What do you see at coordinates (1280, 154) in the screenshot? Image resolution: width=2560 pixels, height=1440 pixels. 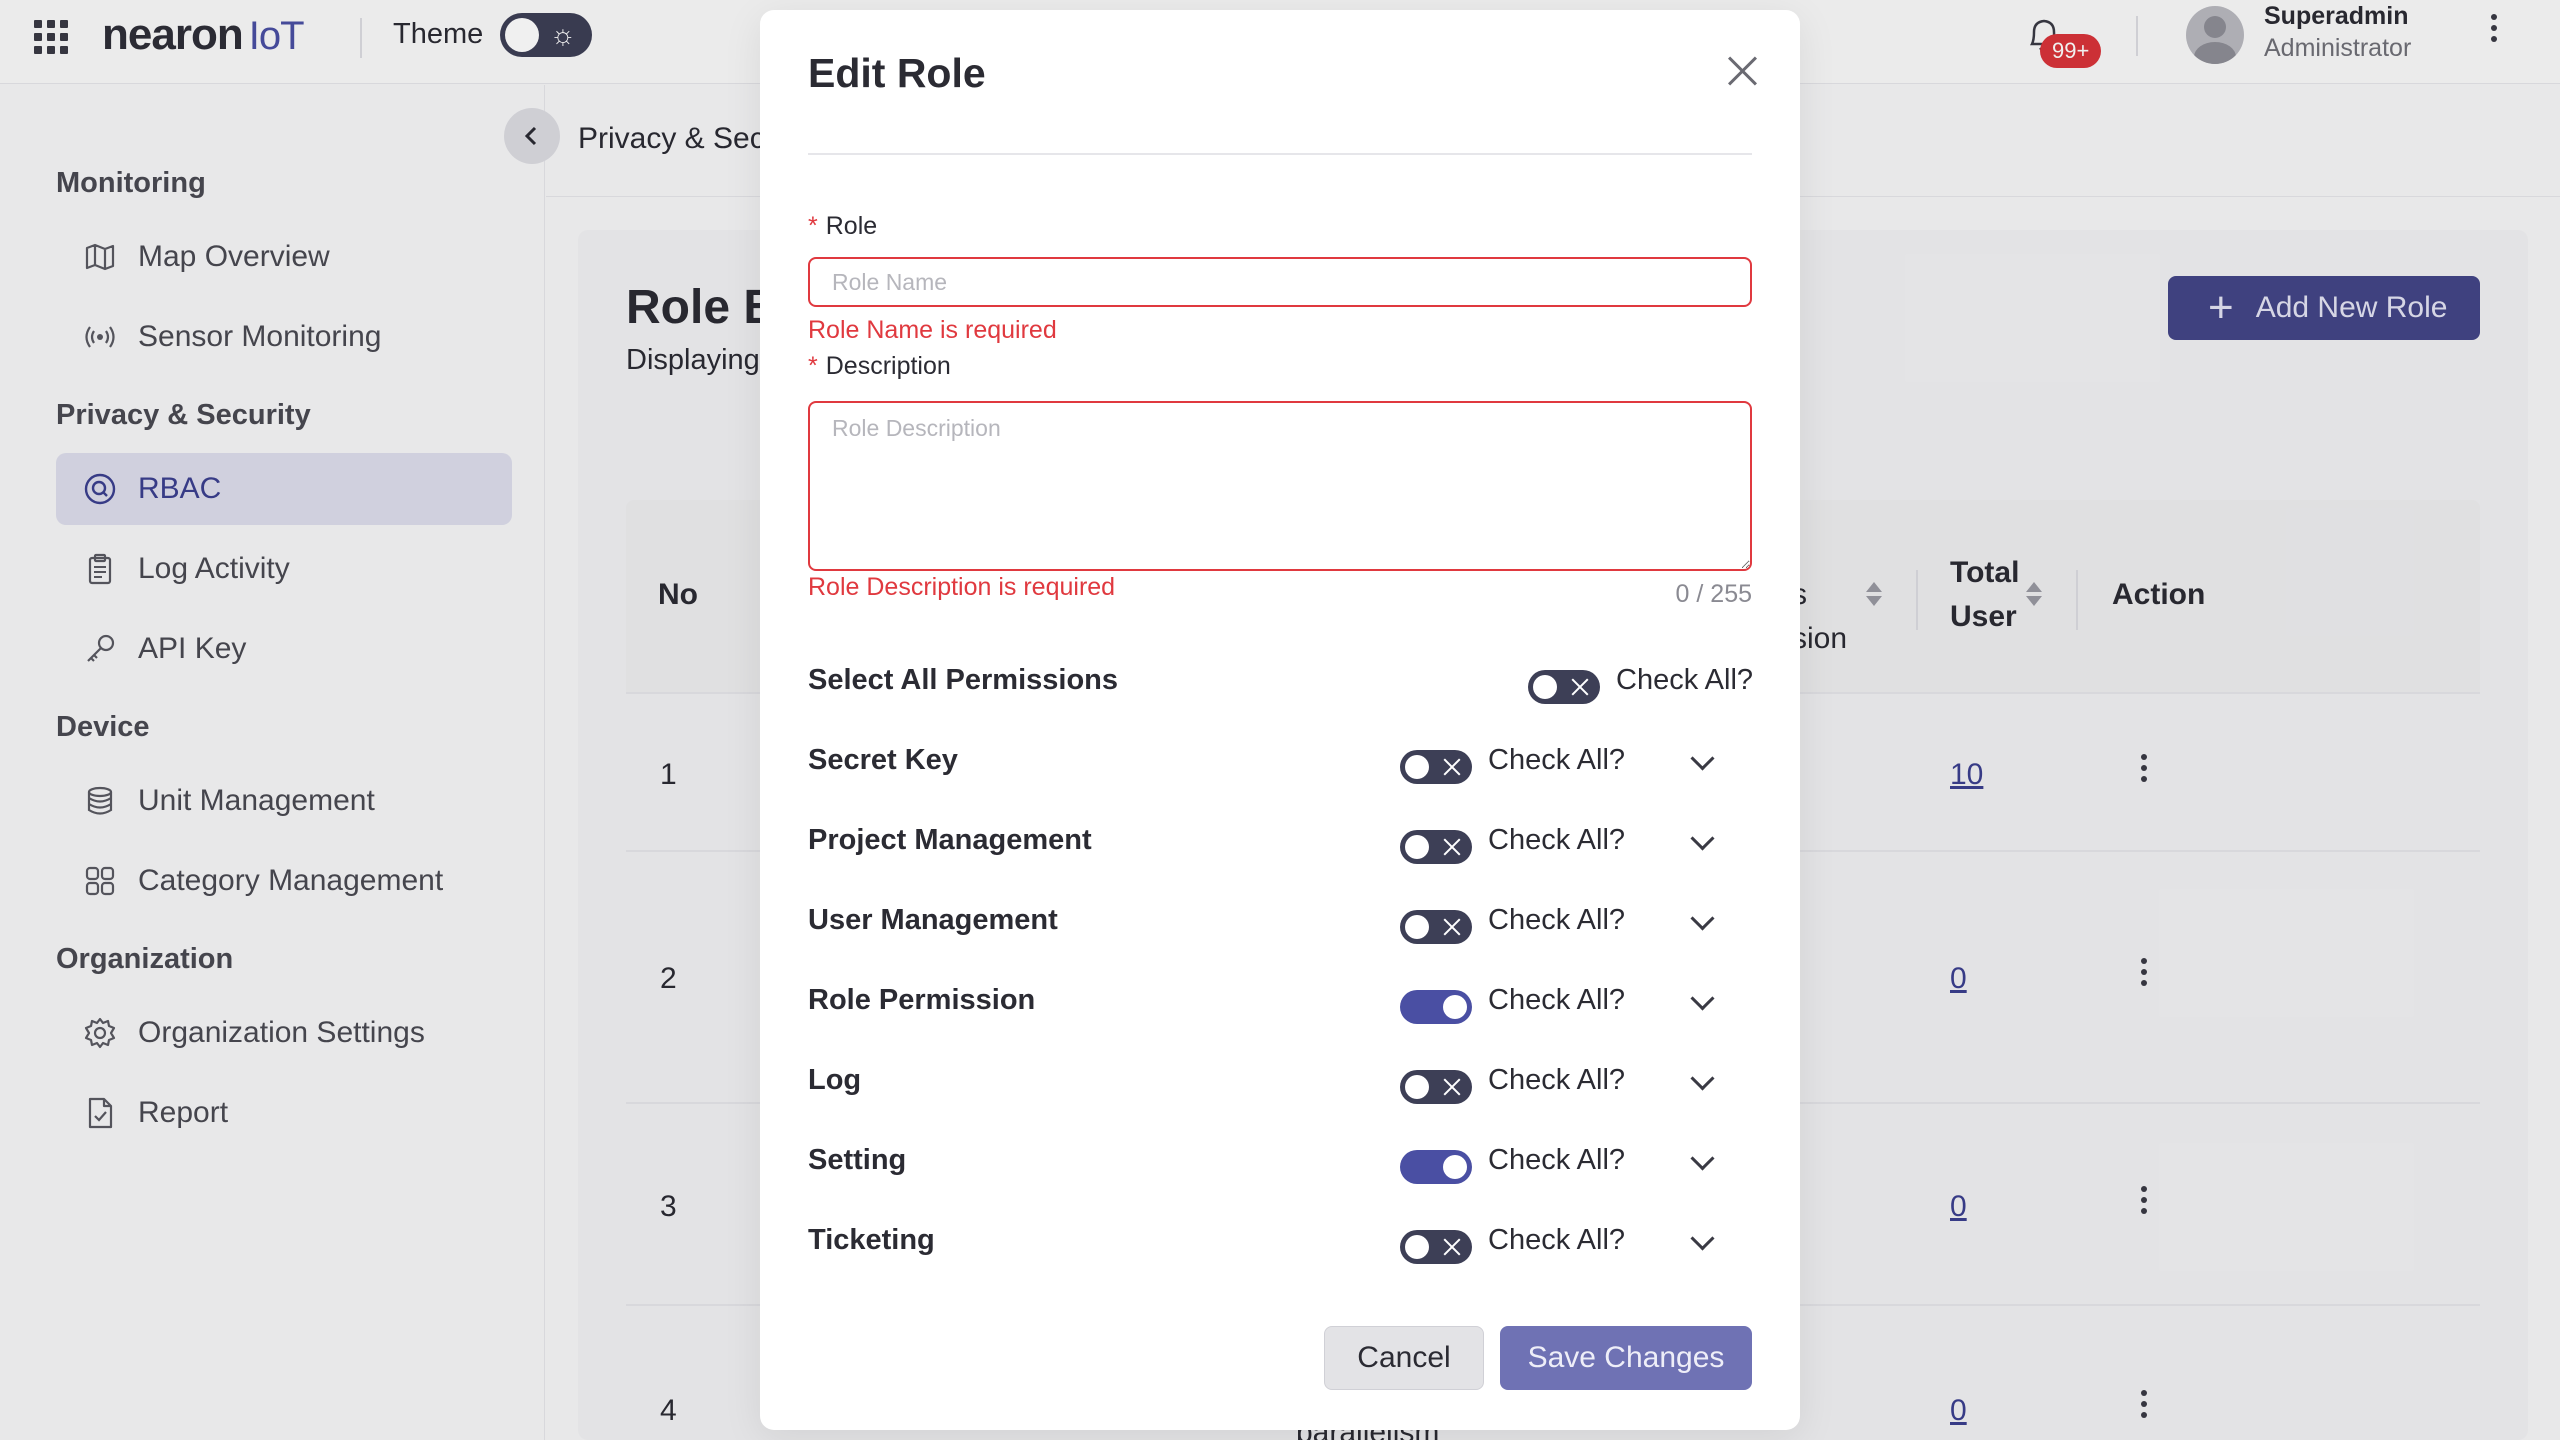 I see `divider` at bounding box center [1280, 154].